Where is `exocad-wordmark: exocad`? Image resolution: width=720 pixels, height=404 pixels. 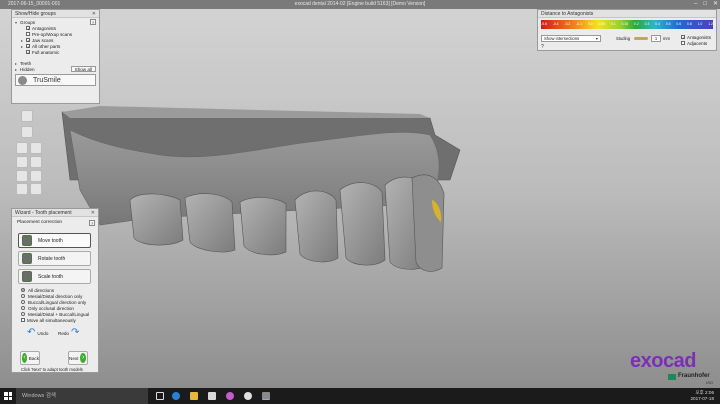 exocad-wordmark: exocad is located at coordinates (663, 361).